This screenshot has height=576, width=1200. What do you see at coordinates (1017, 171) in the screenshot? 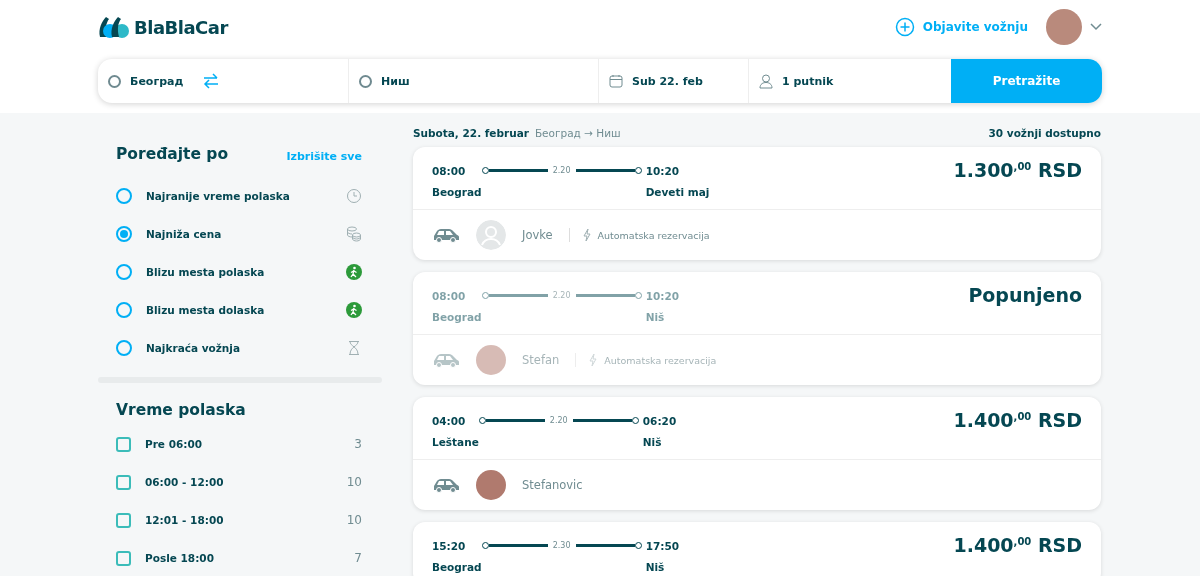
I see `trip-price: 1.300$^{,00}$ RSD` at bounding box center [1017, 171].